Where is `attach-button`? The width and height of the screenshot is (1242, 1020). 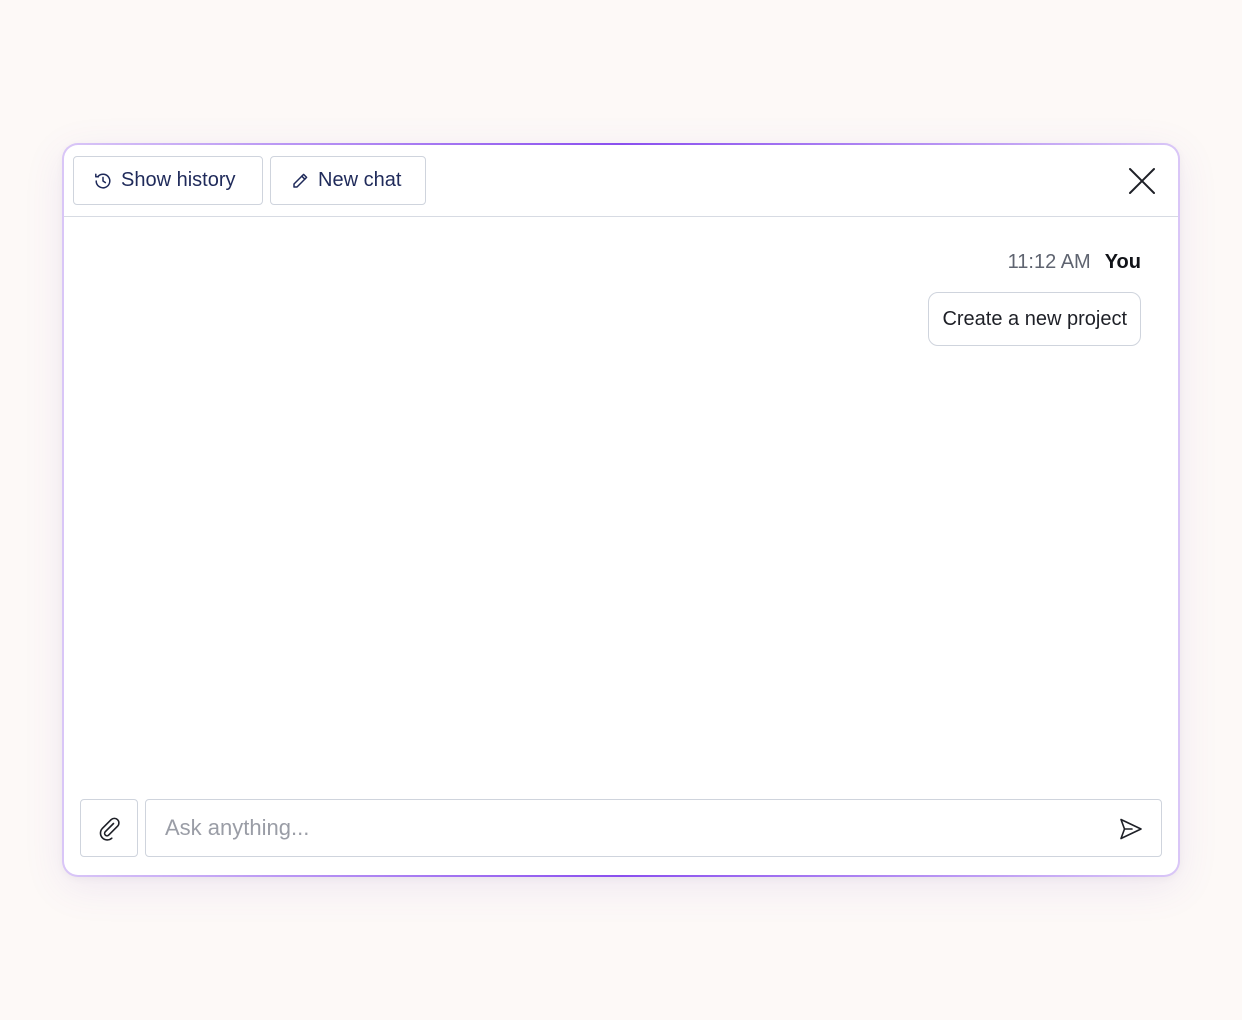 attach-button is located at coordinates (109, 828).